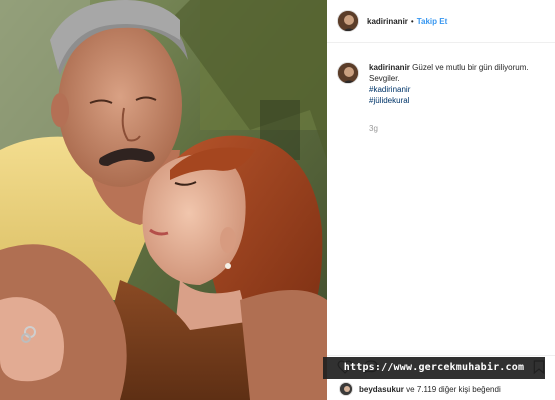 This screenshot has height=400, width=555. What do you see at coordinates (373, 128) in the screenshot?
I see `post-time: 3g` at bounding box center [373, 128].